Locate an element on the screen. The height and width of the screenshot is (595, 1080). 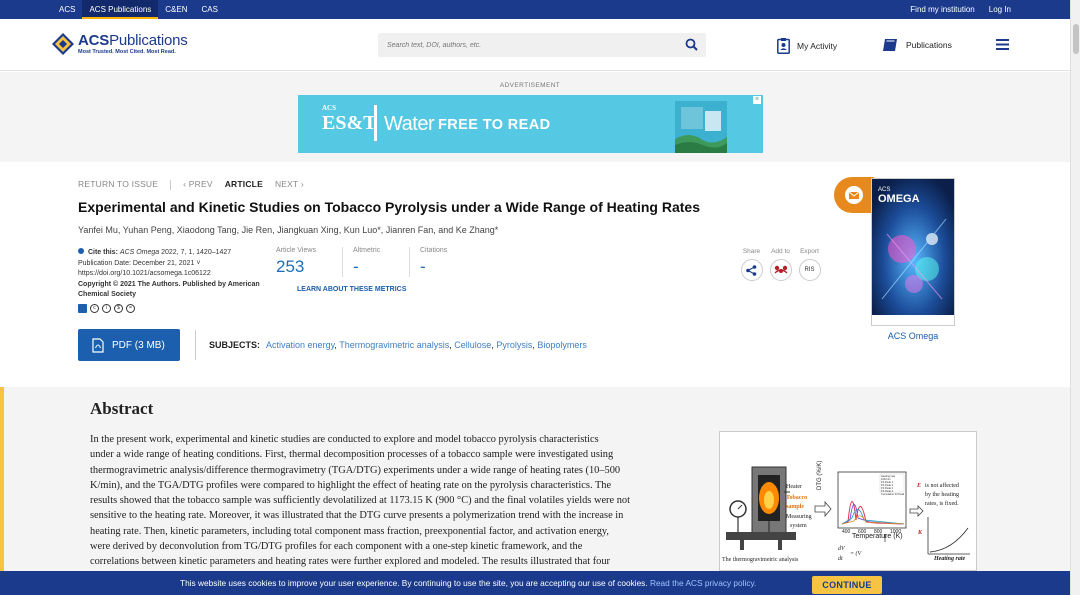
my-activity-button: My Activity is located at coordinates (807, 46).